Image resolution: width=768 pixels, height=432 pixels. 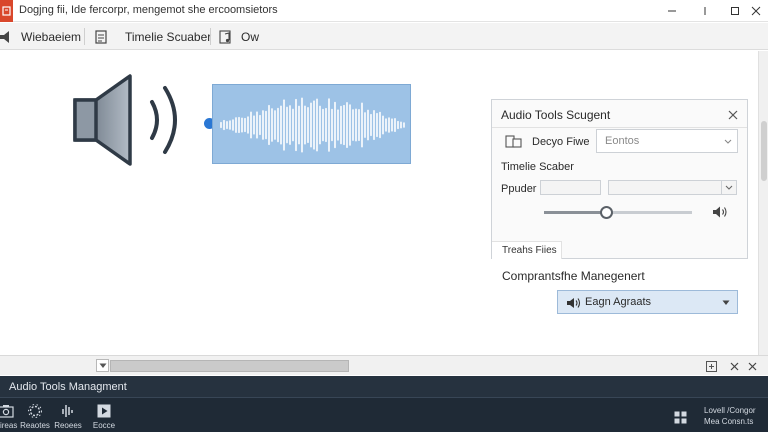 I want to click on device-icon, so click(x=514, y=144).